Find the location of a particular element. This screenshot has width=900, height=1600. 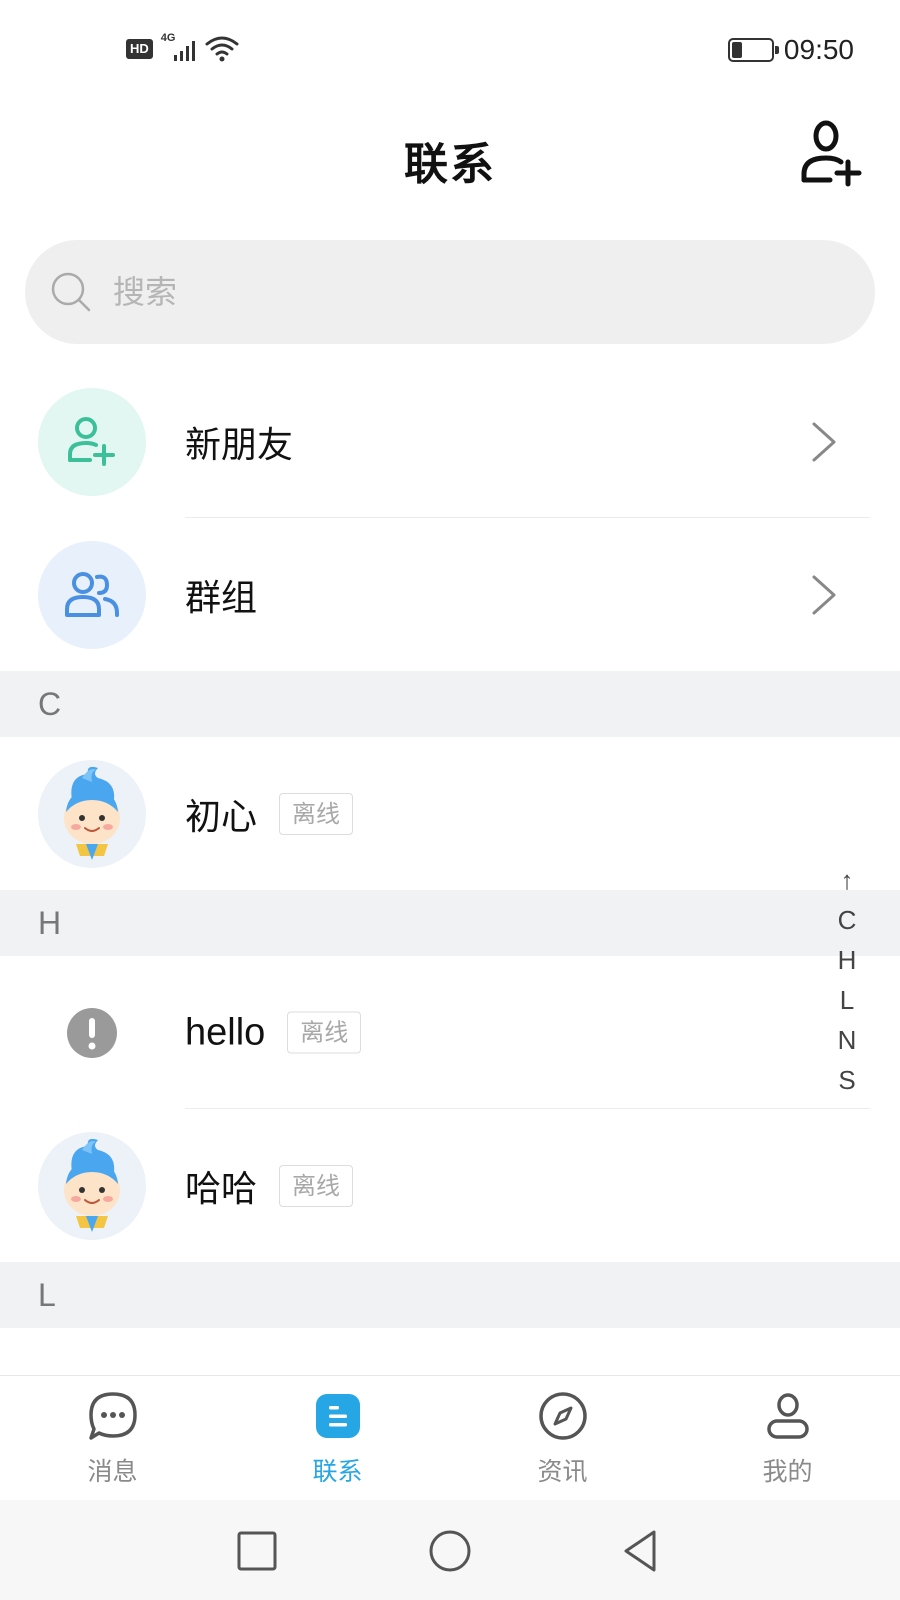

wifi-icon is located at coordinates (222, 49).